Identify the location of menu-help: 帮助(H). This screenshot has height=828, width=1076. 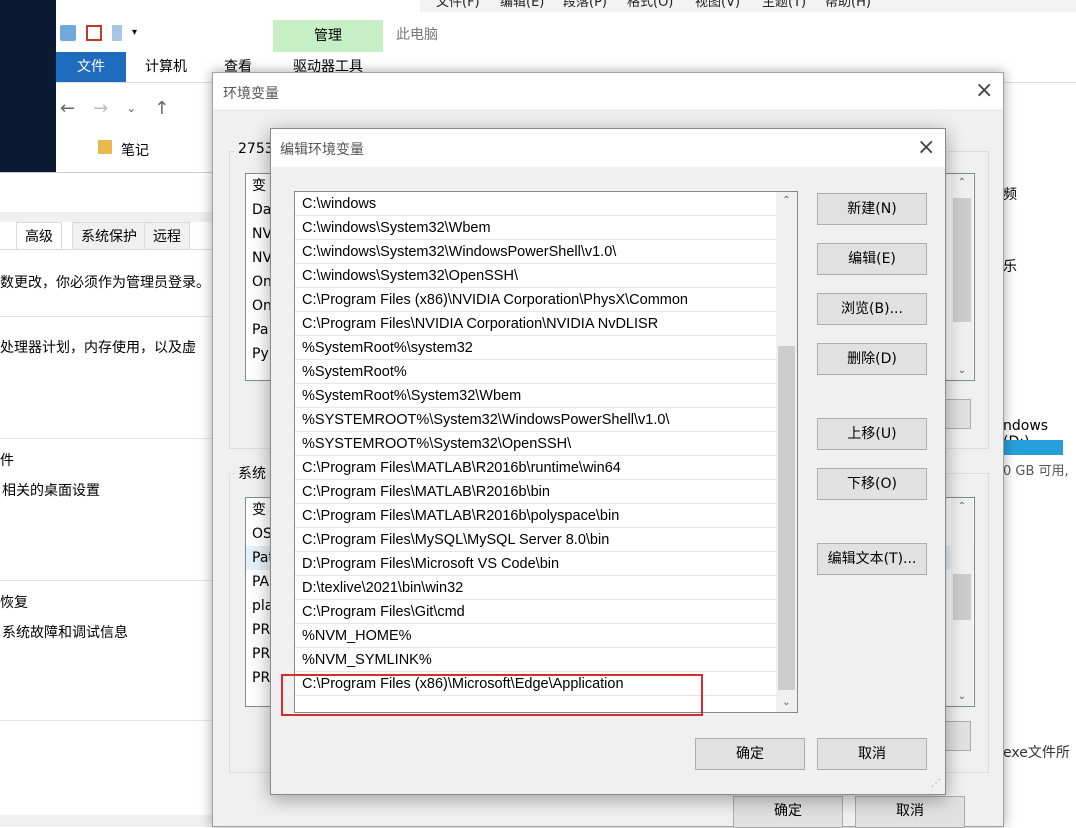
(848, 4).